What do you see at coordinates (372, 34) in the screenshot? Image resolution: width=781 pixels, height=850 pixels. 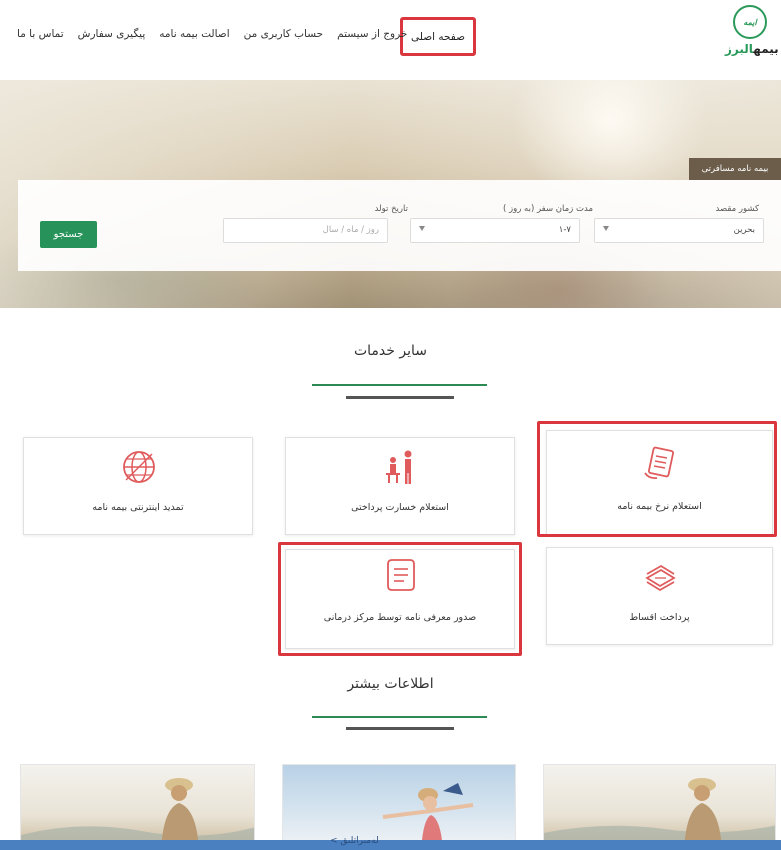 I see `nav-logout: خروج از سیستم` at bounding box center [372, 34].